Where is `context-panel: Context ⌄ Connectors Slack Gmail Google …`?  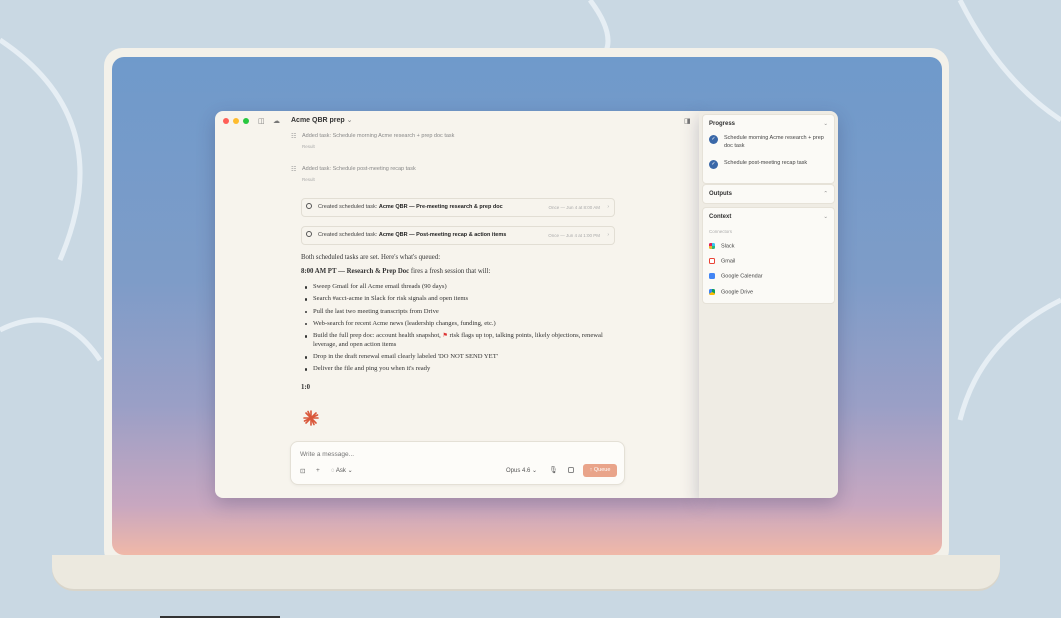 context-panel: Context ⌄ Connectors Slack Gmail Google … is located at coordinates (768, 255).